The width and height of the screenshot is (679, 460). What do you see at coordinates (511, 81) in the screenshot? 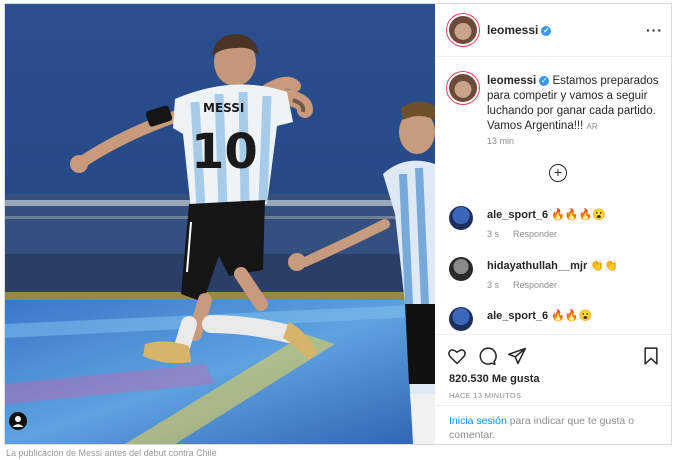
I see `caption-username: leomessi` at bounding box center [511, 81].